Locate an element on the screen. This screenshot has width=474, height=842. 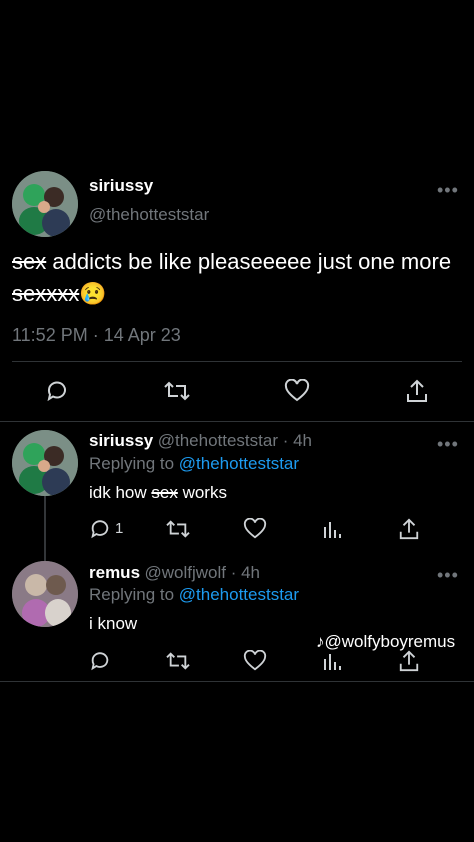
timestamp: 11:52 PM · 14 Apr 23 is located at coordinates (96, 335).